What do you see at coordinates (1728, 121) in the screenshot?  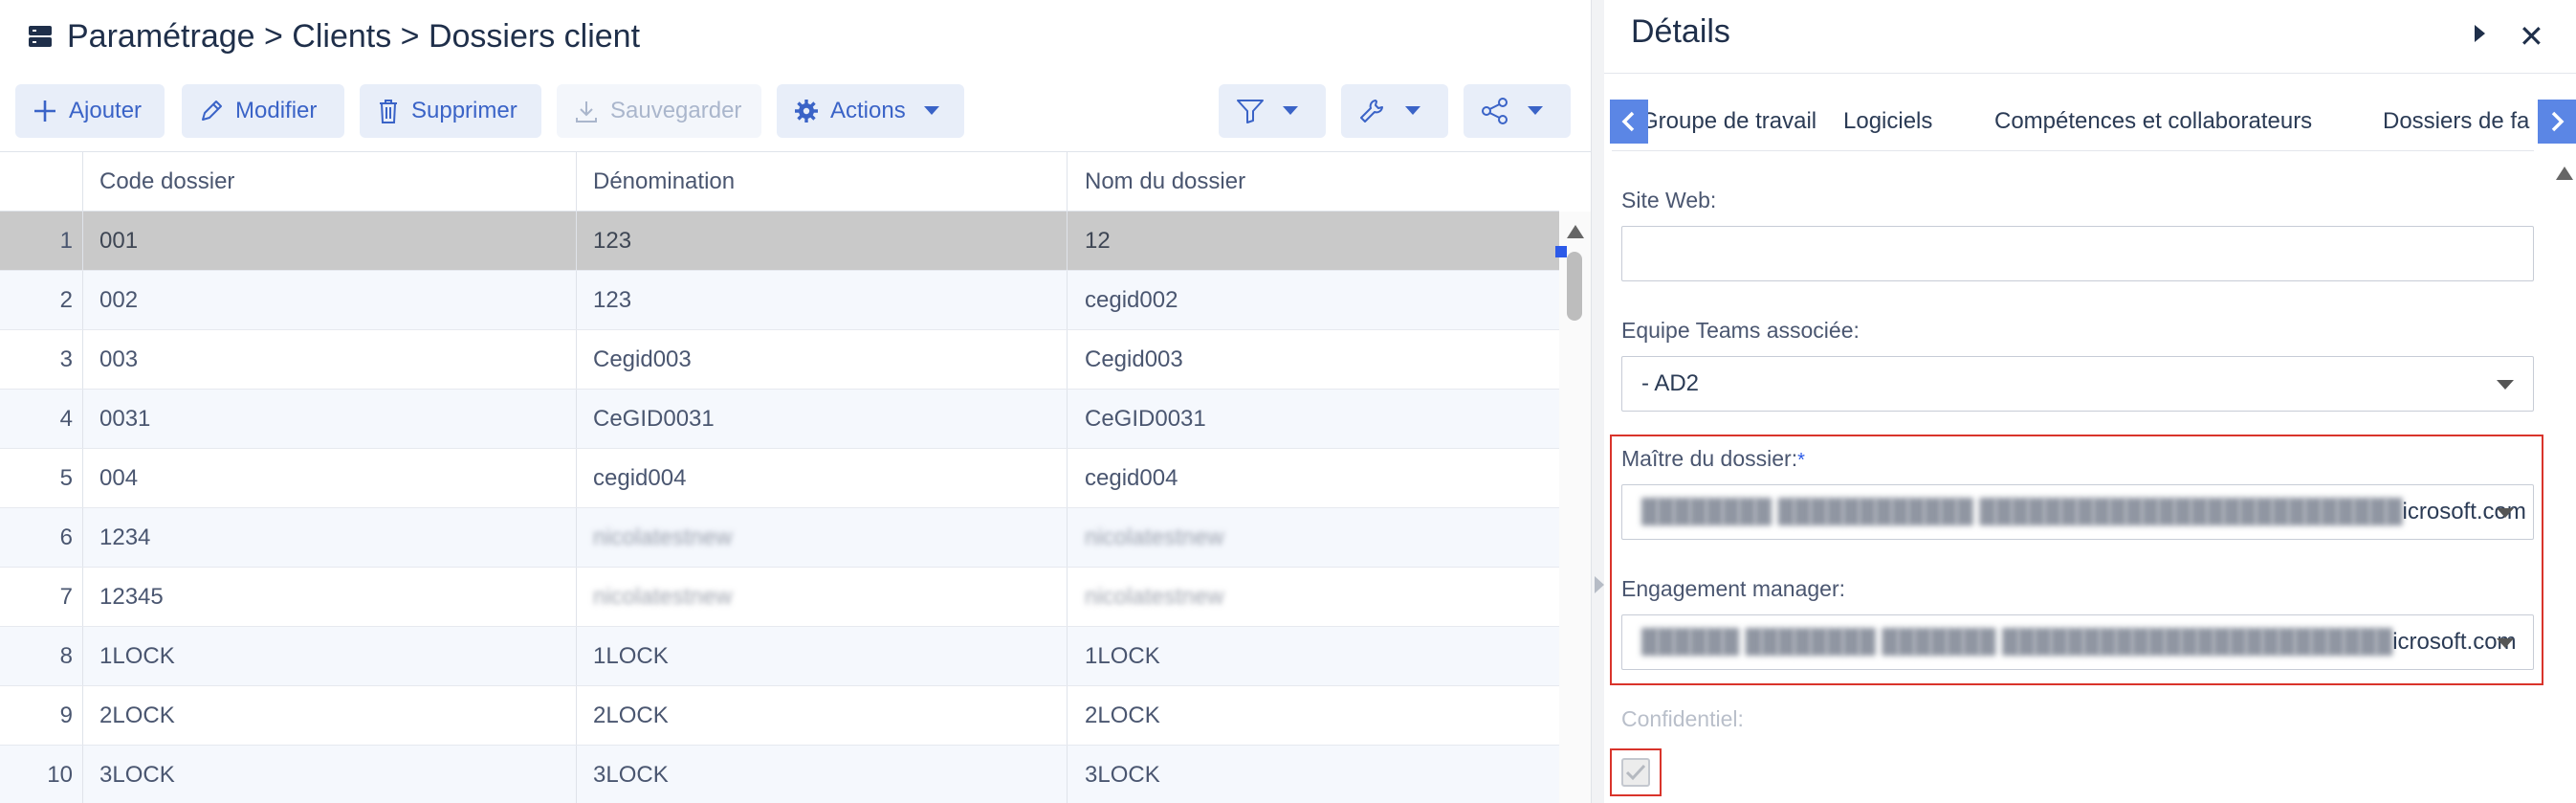 I see `tab-groupe-de-travail: Groupe de travail` at bounding box center [1728, 121].